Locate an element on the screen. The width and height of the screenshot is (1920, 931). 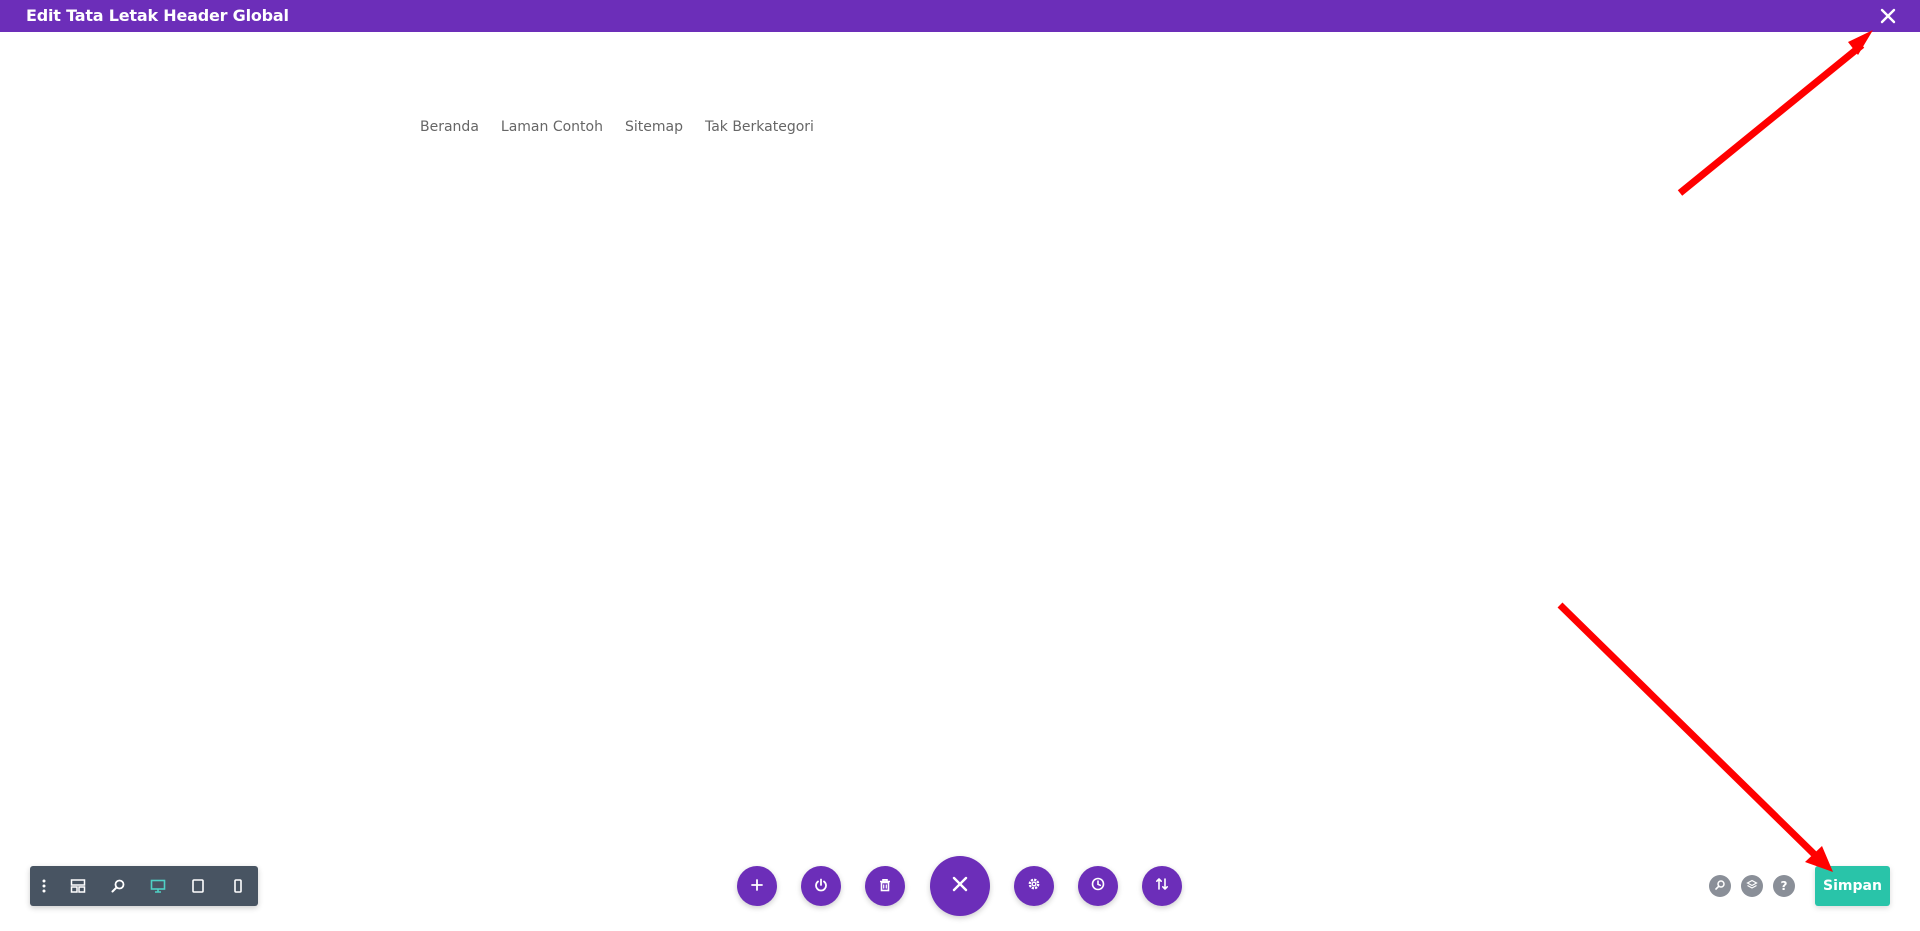
exit-builder-button is located at coordinates (960, 886).